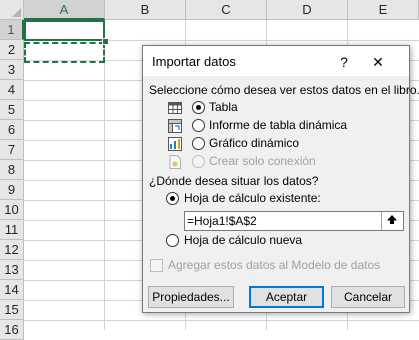 The height and width of the screenshot is (340, 419). What do you see at coordinates (12, 230) in the screenshot?
I see `row-header-11: 11` at bounding box center [12, 230].